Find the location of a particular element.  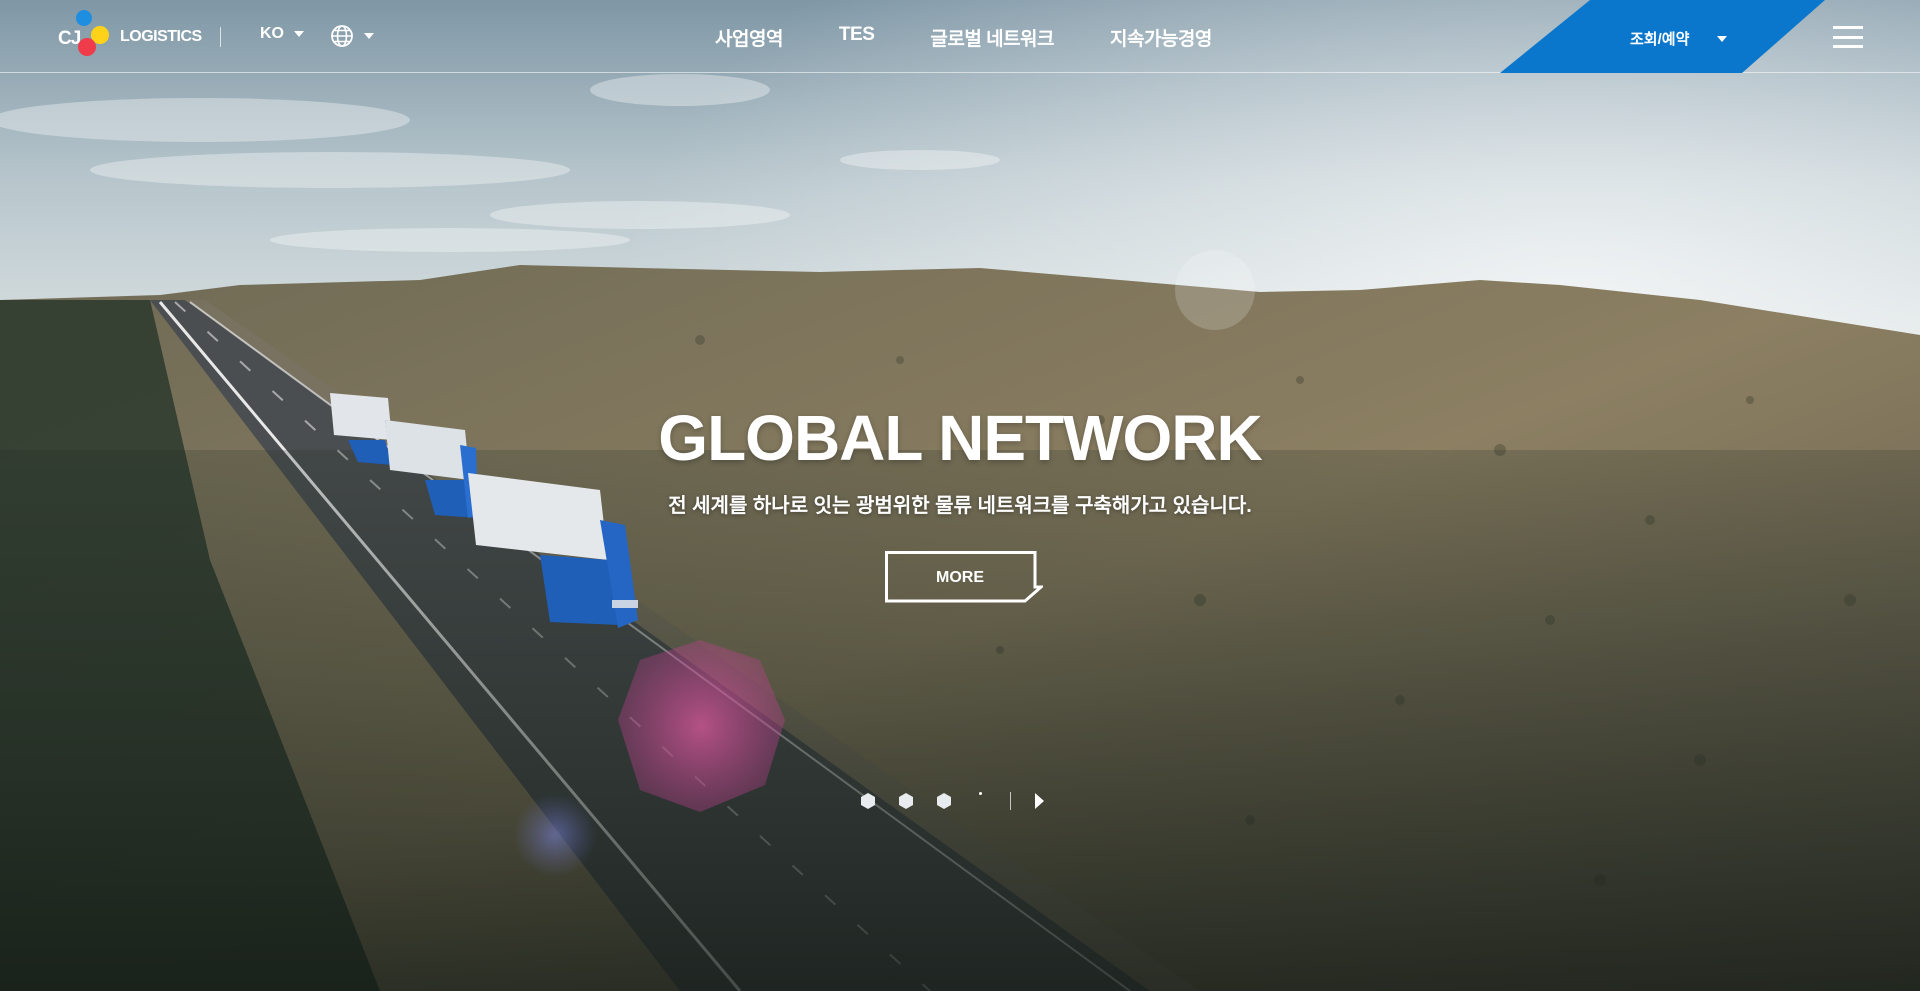

logo-mark-text: CJ is located at coordinates (69, 38).